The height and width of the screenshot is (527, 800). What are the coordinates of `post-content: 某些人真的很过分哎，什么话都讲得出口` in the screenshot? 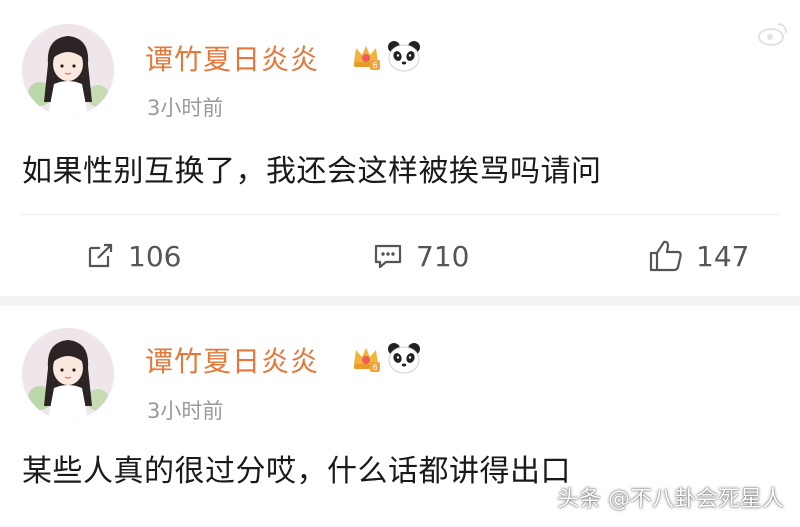 It's located at (296, 471).